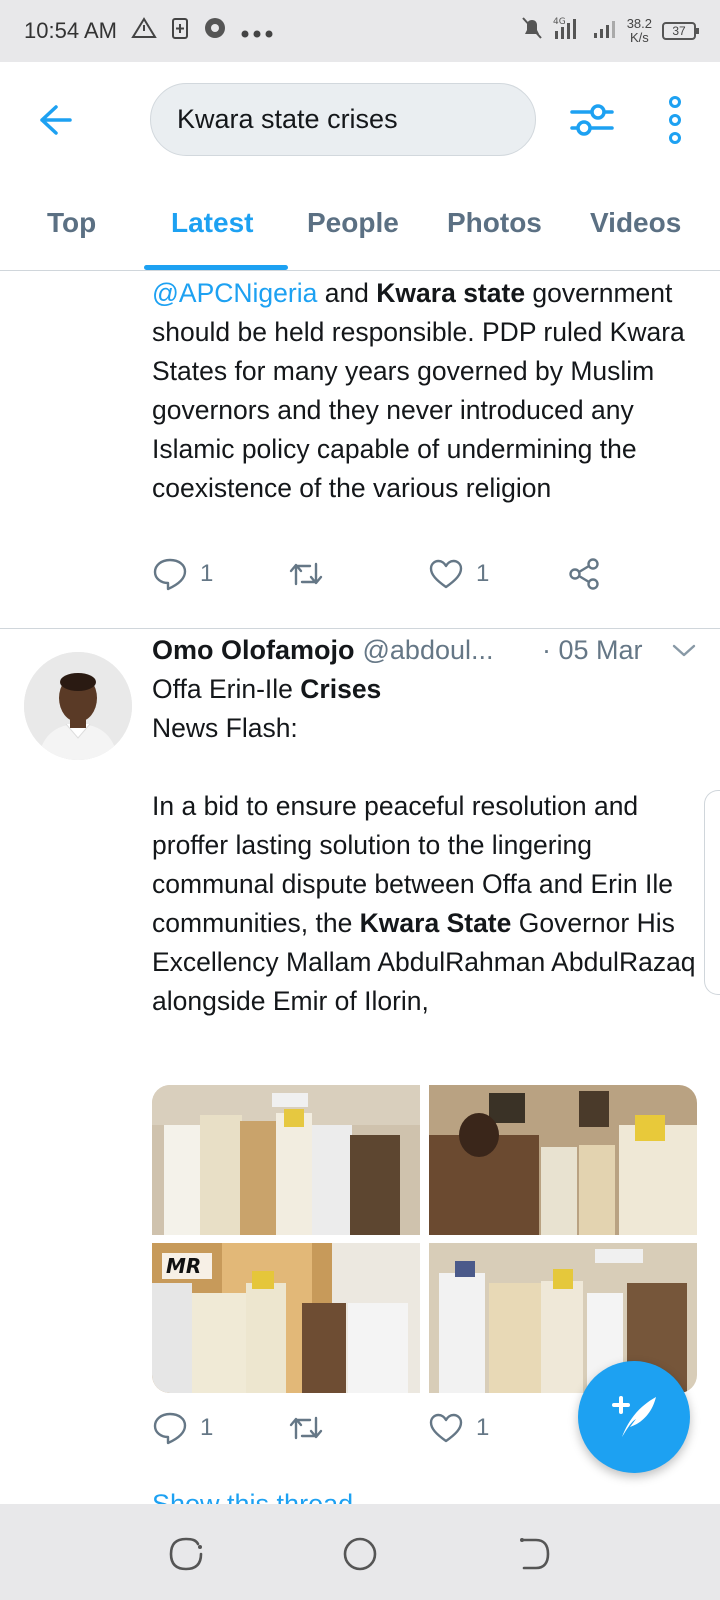 This screenshot has height=1600, width=720. I want to click on home-circle-icon, so click(360, 1554).